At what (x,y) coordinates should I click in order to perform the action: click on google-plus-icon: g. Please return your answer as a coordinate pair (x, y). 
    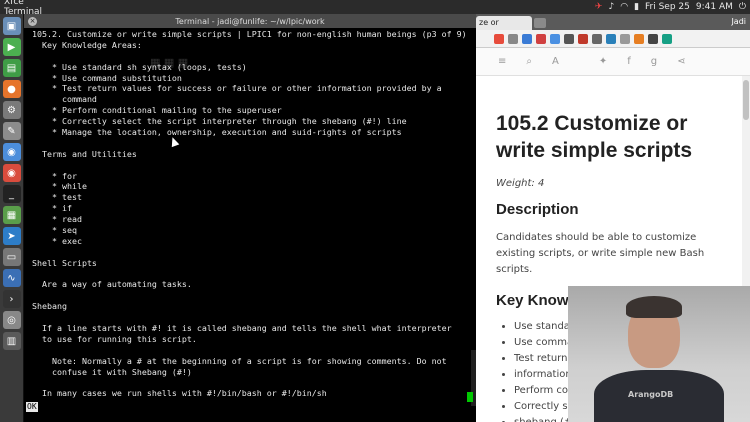
    Looking at the image, I should click on (654, 61).